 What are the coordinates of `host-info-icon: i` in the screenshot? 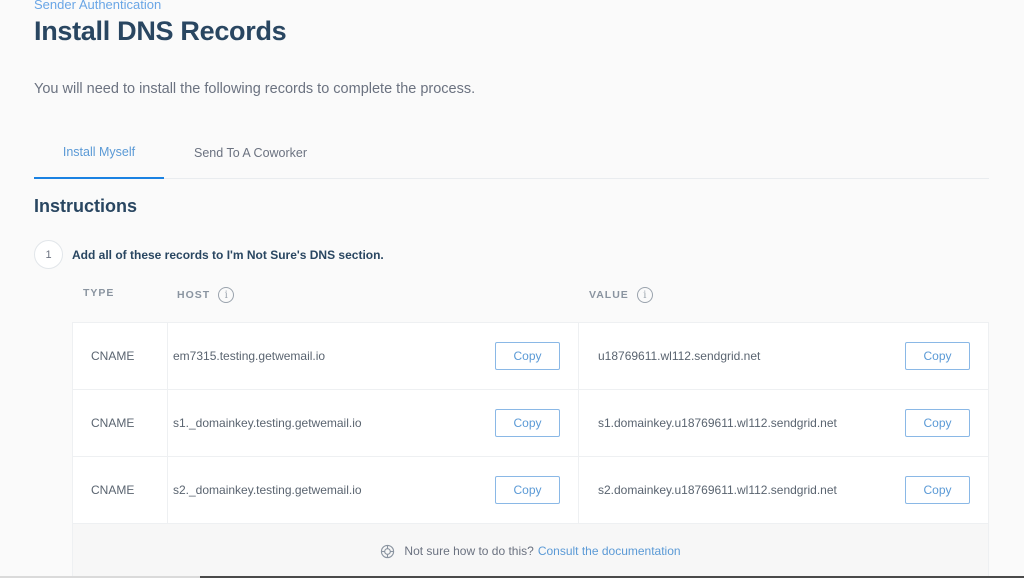 It's located at (226, 295).